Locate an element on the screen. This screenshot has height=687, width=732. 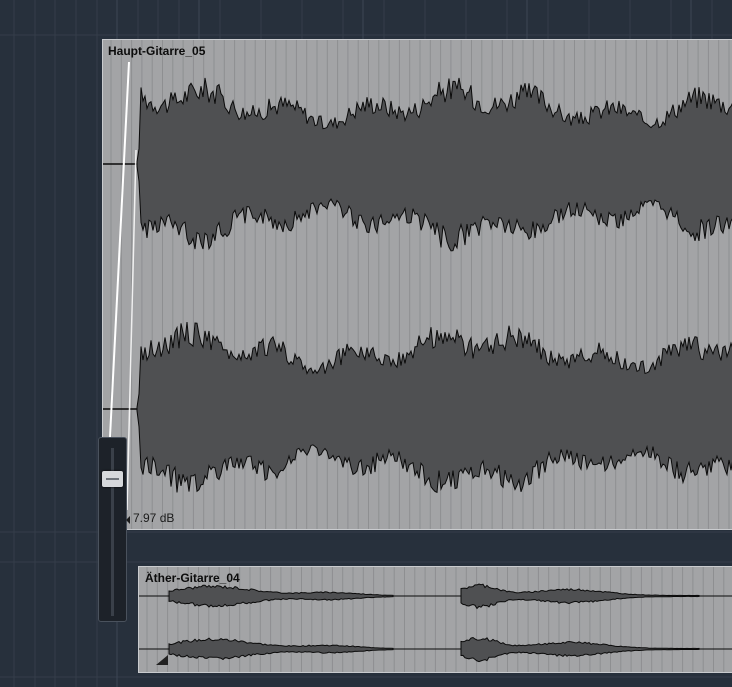
gain-marker-icon is located at coordinates (128, 520).